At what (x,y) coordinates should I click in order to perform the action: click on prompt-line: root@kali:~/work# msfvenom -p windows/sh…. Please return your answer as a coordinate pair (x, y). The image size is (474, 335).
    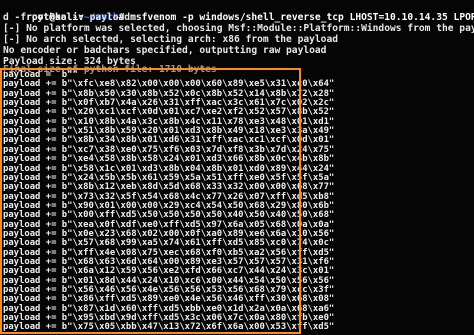
    Looking at the image, I should click on (238, 12).